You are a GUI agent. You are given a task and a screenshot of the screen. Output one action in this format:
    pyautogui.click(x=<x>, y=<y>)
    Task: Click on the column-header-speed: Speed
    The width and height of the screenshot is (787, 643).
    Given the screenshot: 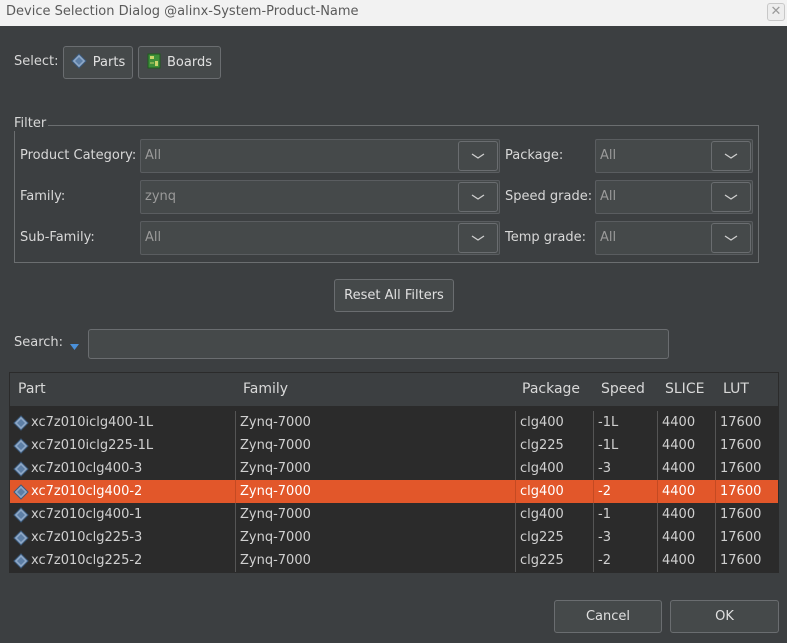 What is the action you would take?
    pyautogui.click(x=623, y=389)
    